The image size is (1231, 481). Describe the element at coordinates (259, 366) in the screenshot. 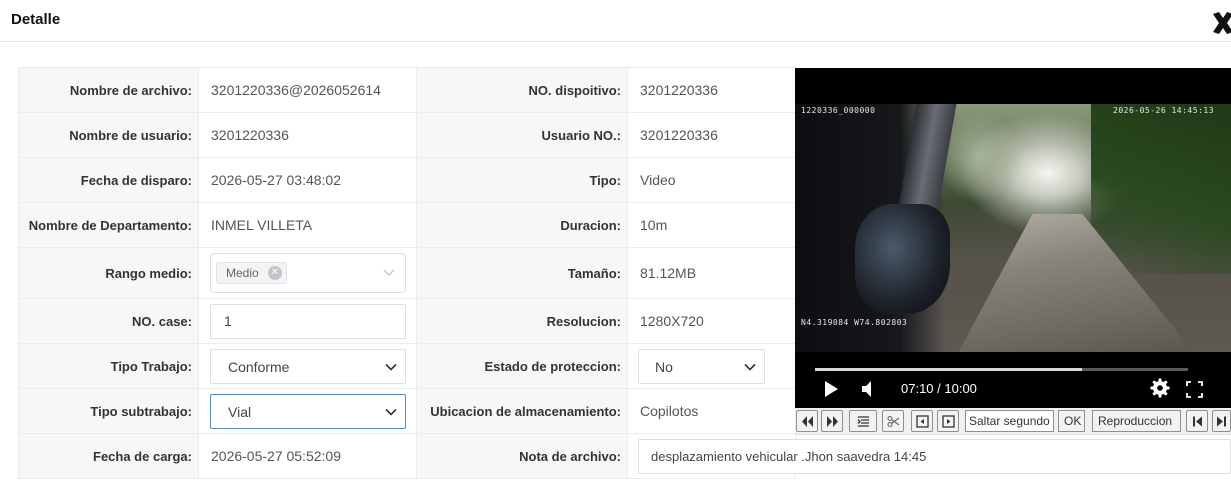

I see `work-type-selected: Conforme` at that location.